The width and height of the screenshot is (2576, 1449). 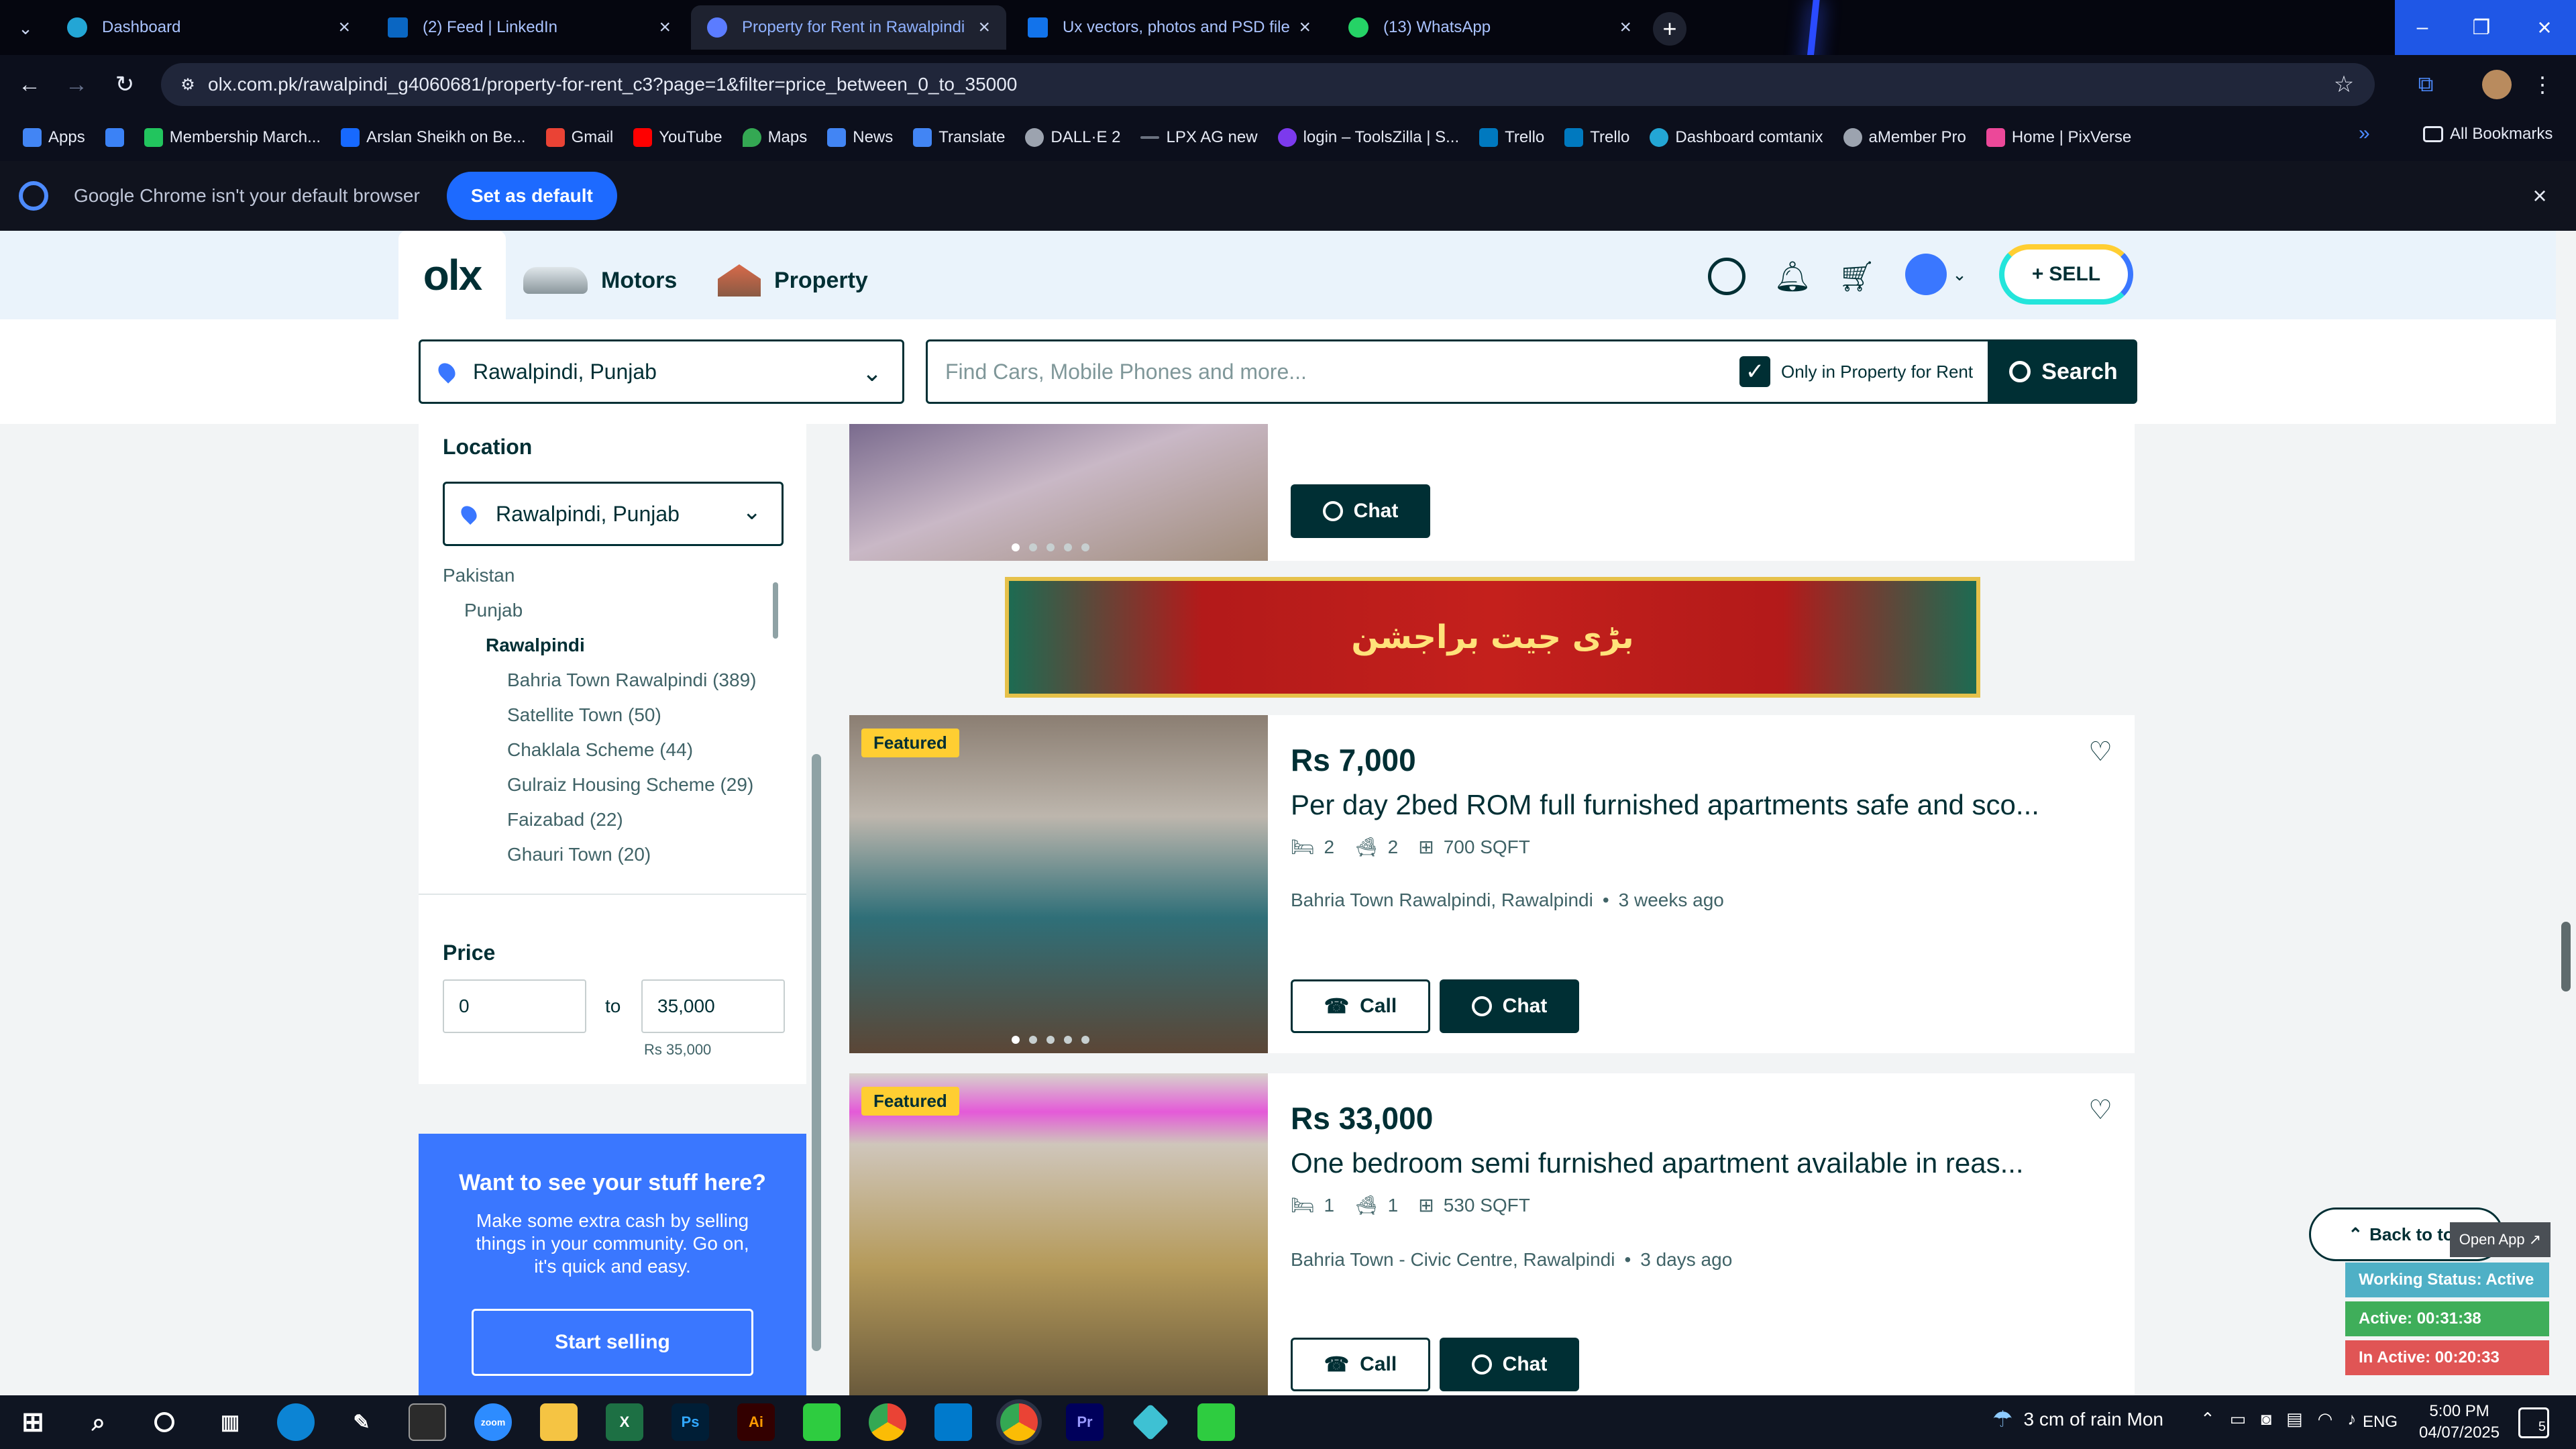 What do you see at coordinates (2459, 1422) in the screenshot?
I see `clock: 5:00 PM 04/07/2025` at bounding box center [2459, 1422].